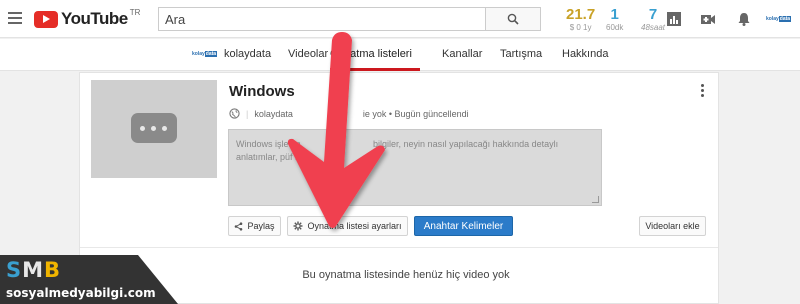 The image size is (800, 304). What do you see at coordinates (772, 19) in the screenshot?
I see `avatar-text-a: kolay` at bounding box center [772, 19].